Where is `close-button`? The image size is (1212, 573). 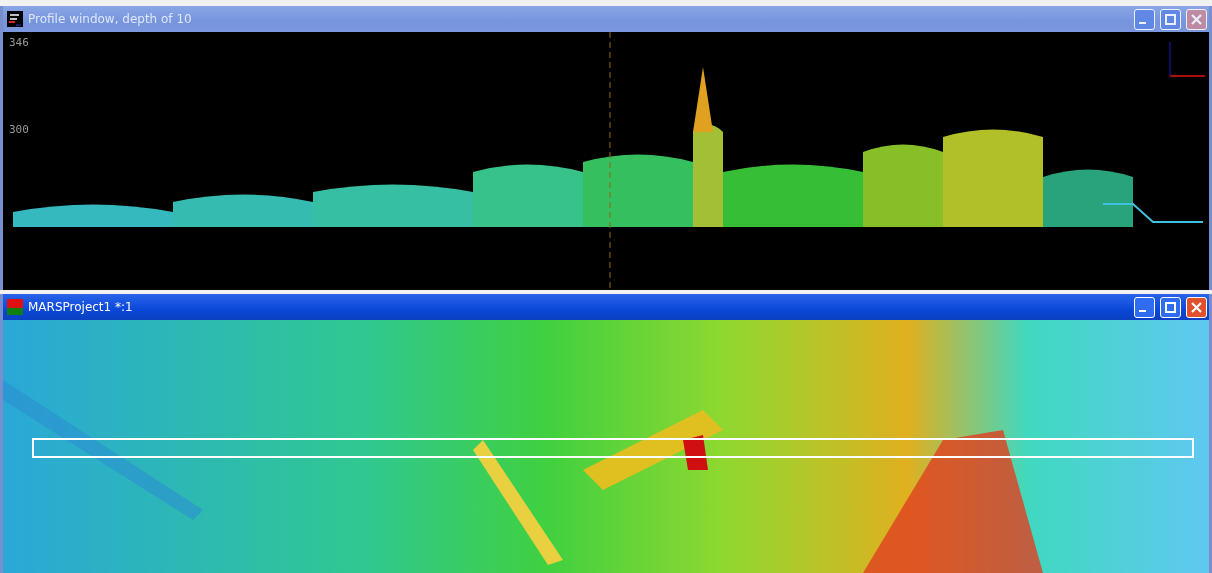
close-button is located at coordinates (1196, 307).